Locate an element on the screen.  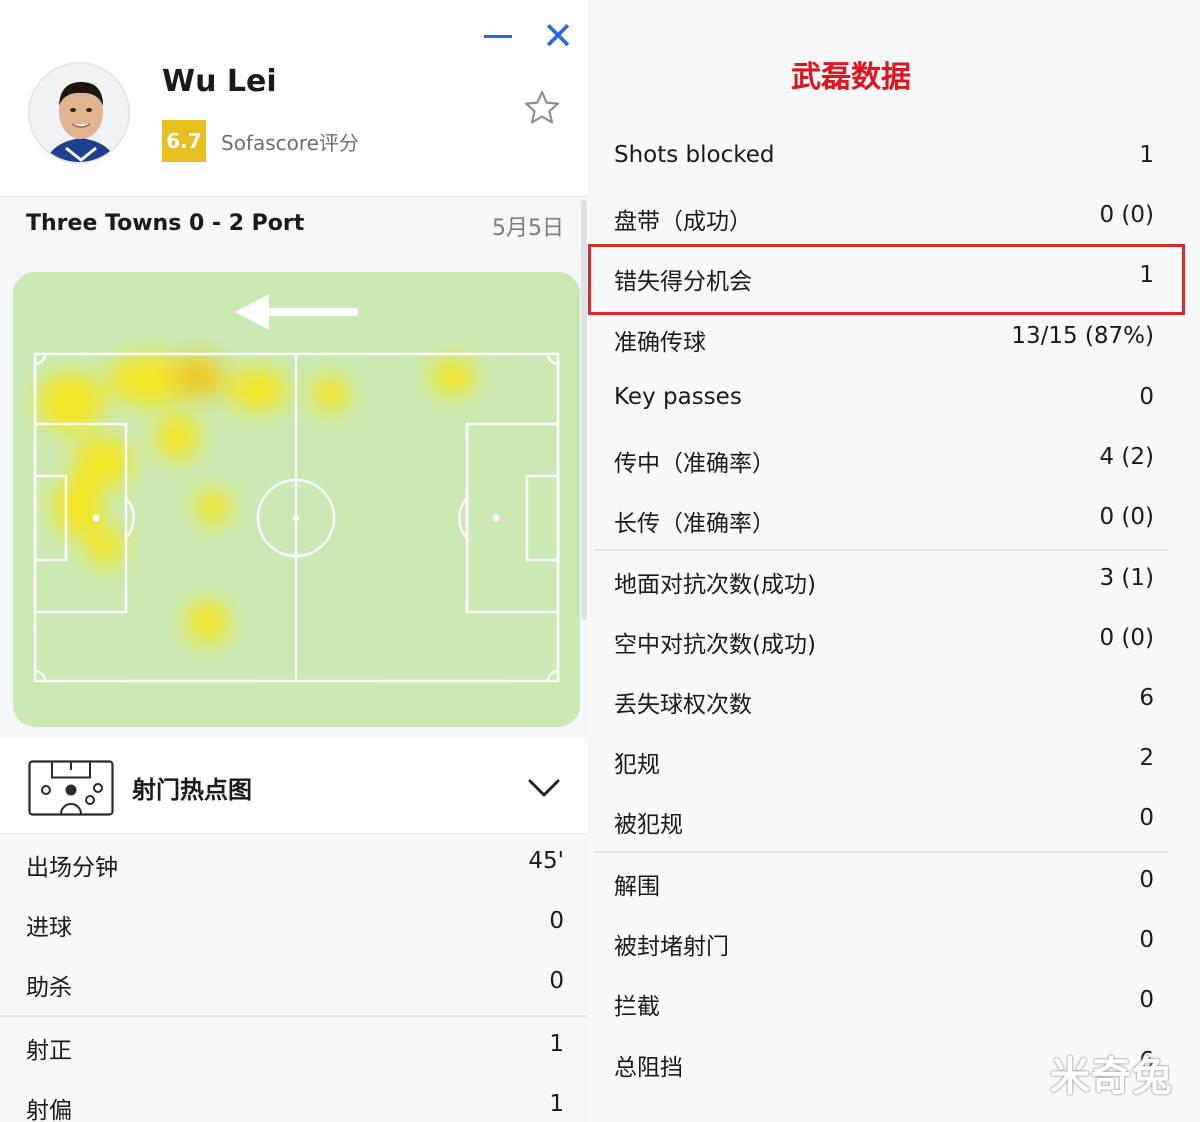
shot-map-toggle: 射门热点图 is located at coordinates (294, 786).